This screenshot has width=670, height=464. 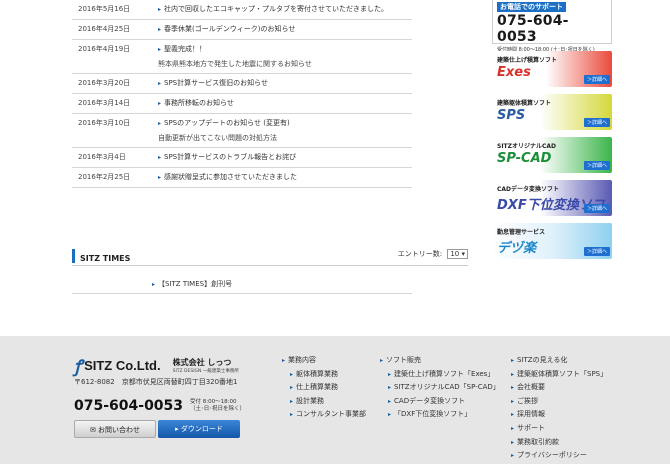 What do you see at coordinates (115, 429) in the screenshot?
I see `contact-button: ✉ お問い合わせ` at bounding box center [115, 429].